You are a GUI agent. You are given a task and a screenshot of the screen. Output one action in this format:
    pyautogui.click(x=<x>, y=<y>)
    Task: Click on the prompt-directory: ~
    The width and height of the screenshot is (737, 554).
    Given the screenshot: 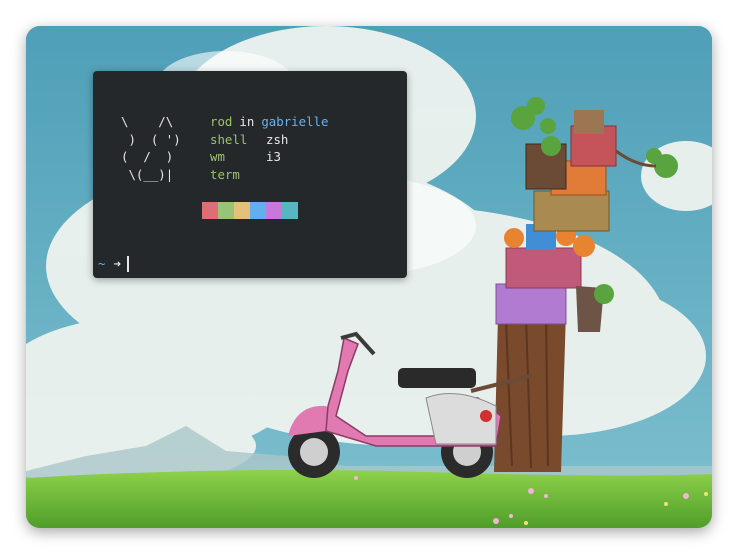 What is the action you would take?
    pyautogui.click(x=102, y=263)
    